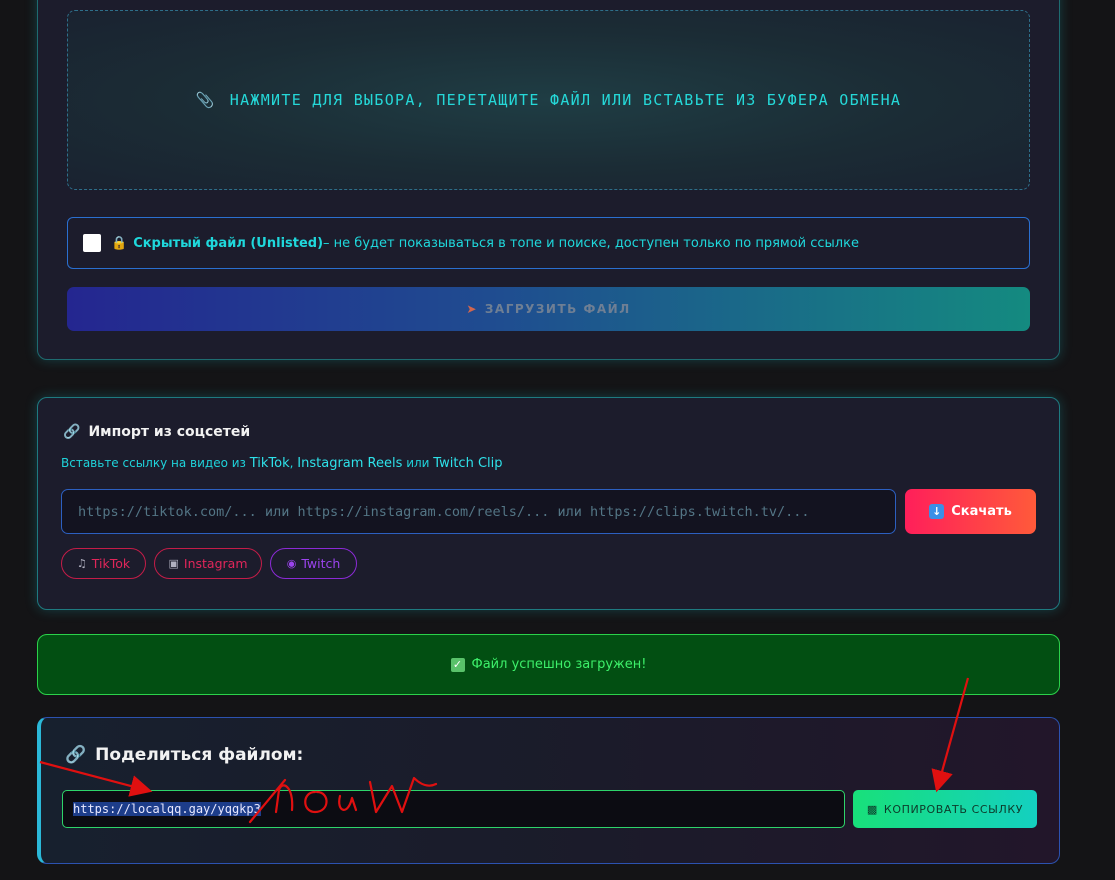 This screenshot has height=880, width=1115. I want to click on share-title-text: Поделиться файлом:, so click(199, 755).